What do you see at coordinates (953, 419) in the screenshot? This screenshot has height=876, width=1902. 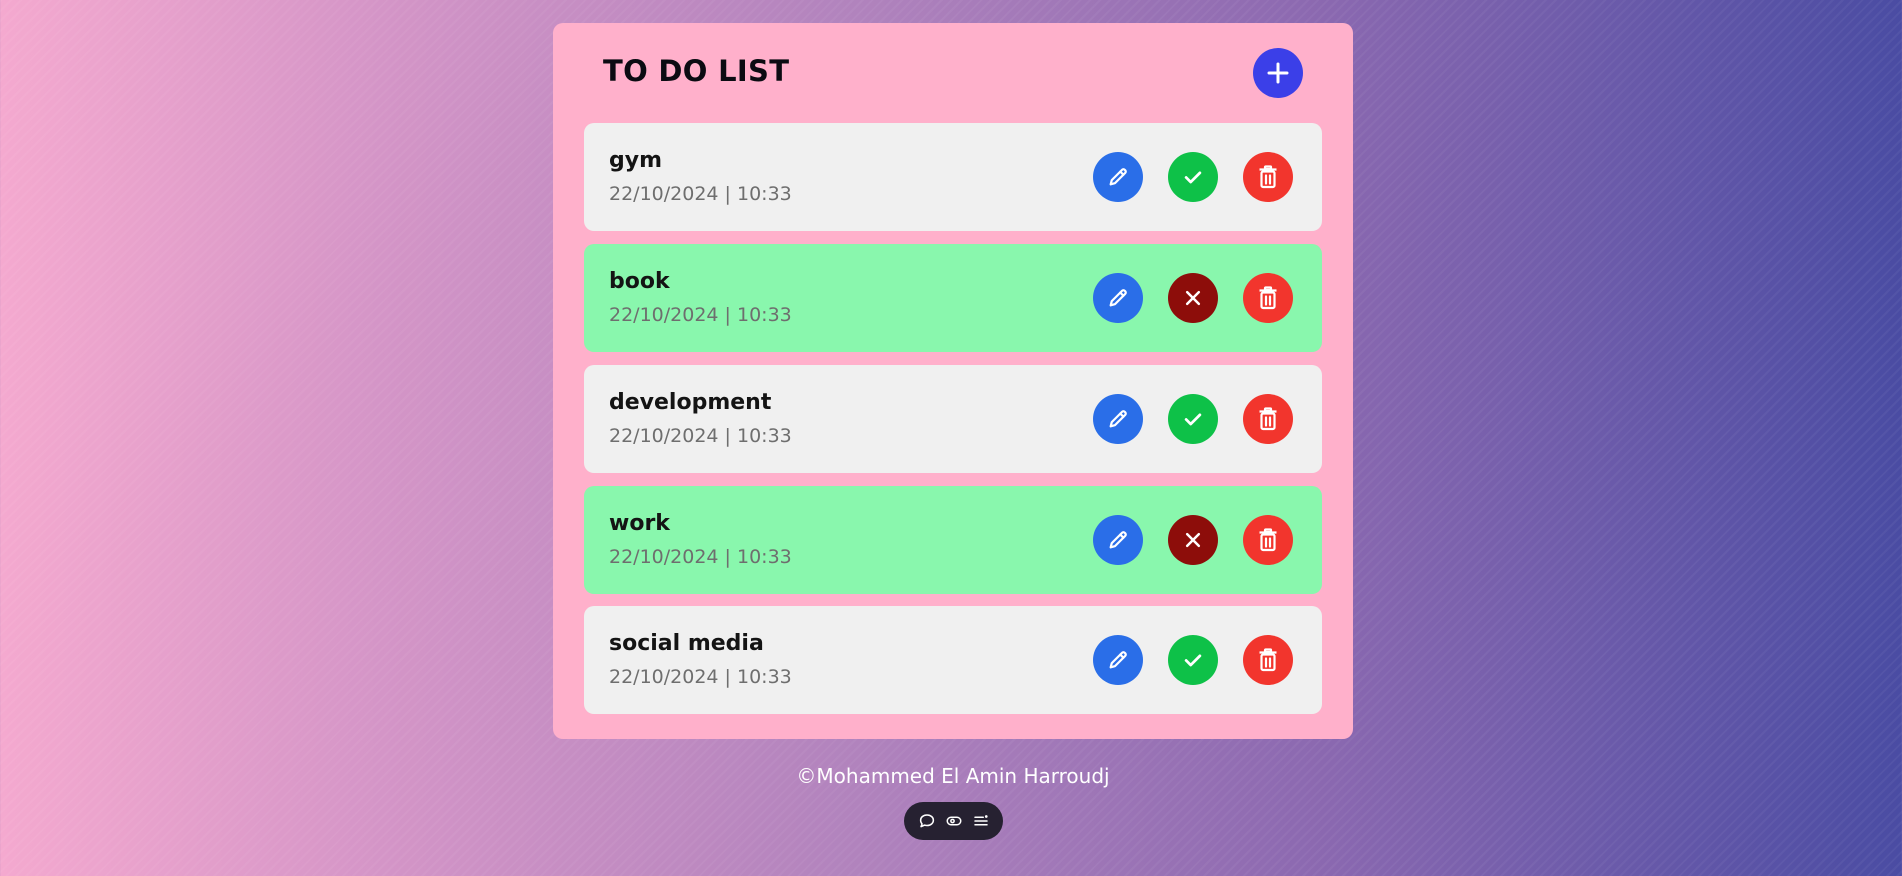 I see `task-item: development 22/10/2024 | 10:33` at bounding box center [953, 419].